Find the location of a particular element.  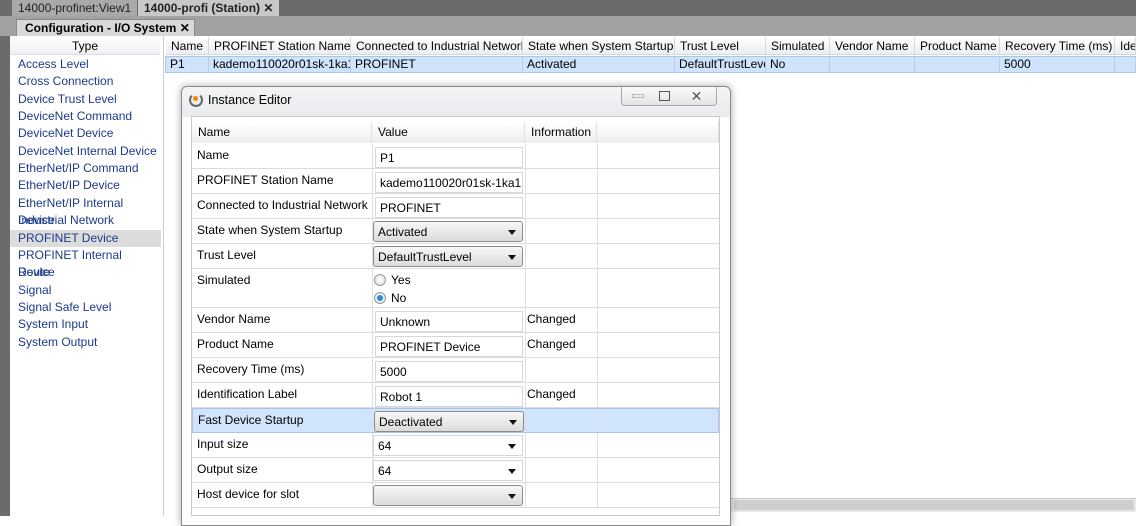

type-item-devicenet-internal-device: DeviceNet Internal Device is located at coordinates (89, 151).